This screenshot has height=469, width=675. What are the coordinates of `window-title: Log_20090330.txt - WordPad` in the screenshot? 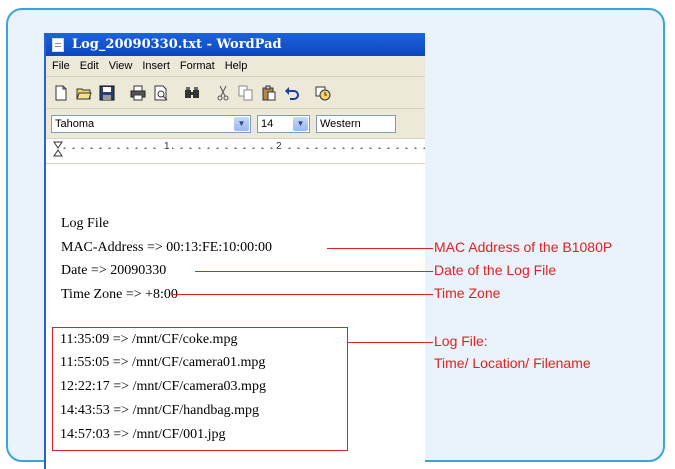 It's located at (177, 44).